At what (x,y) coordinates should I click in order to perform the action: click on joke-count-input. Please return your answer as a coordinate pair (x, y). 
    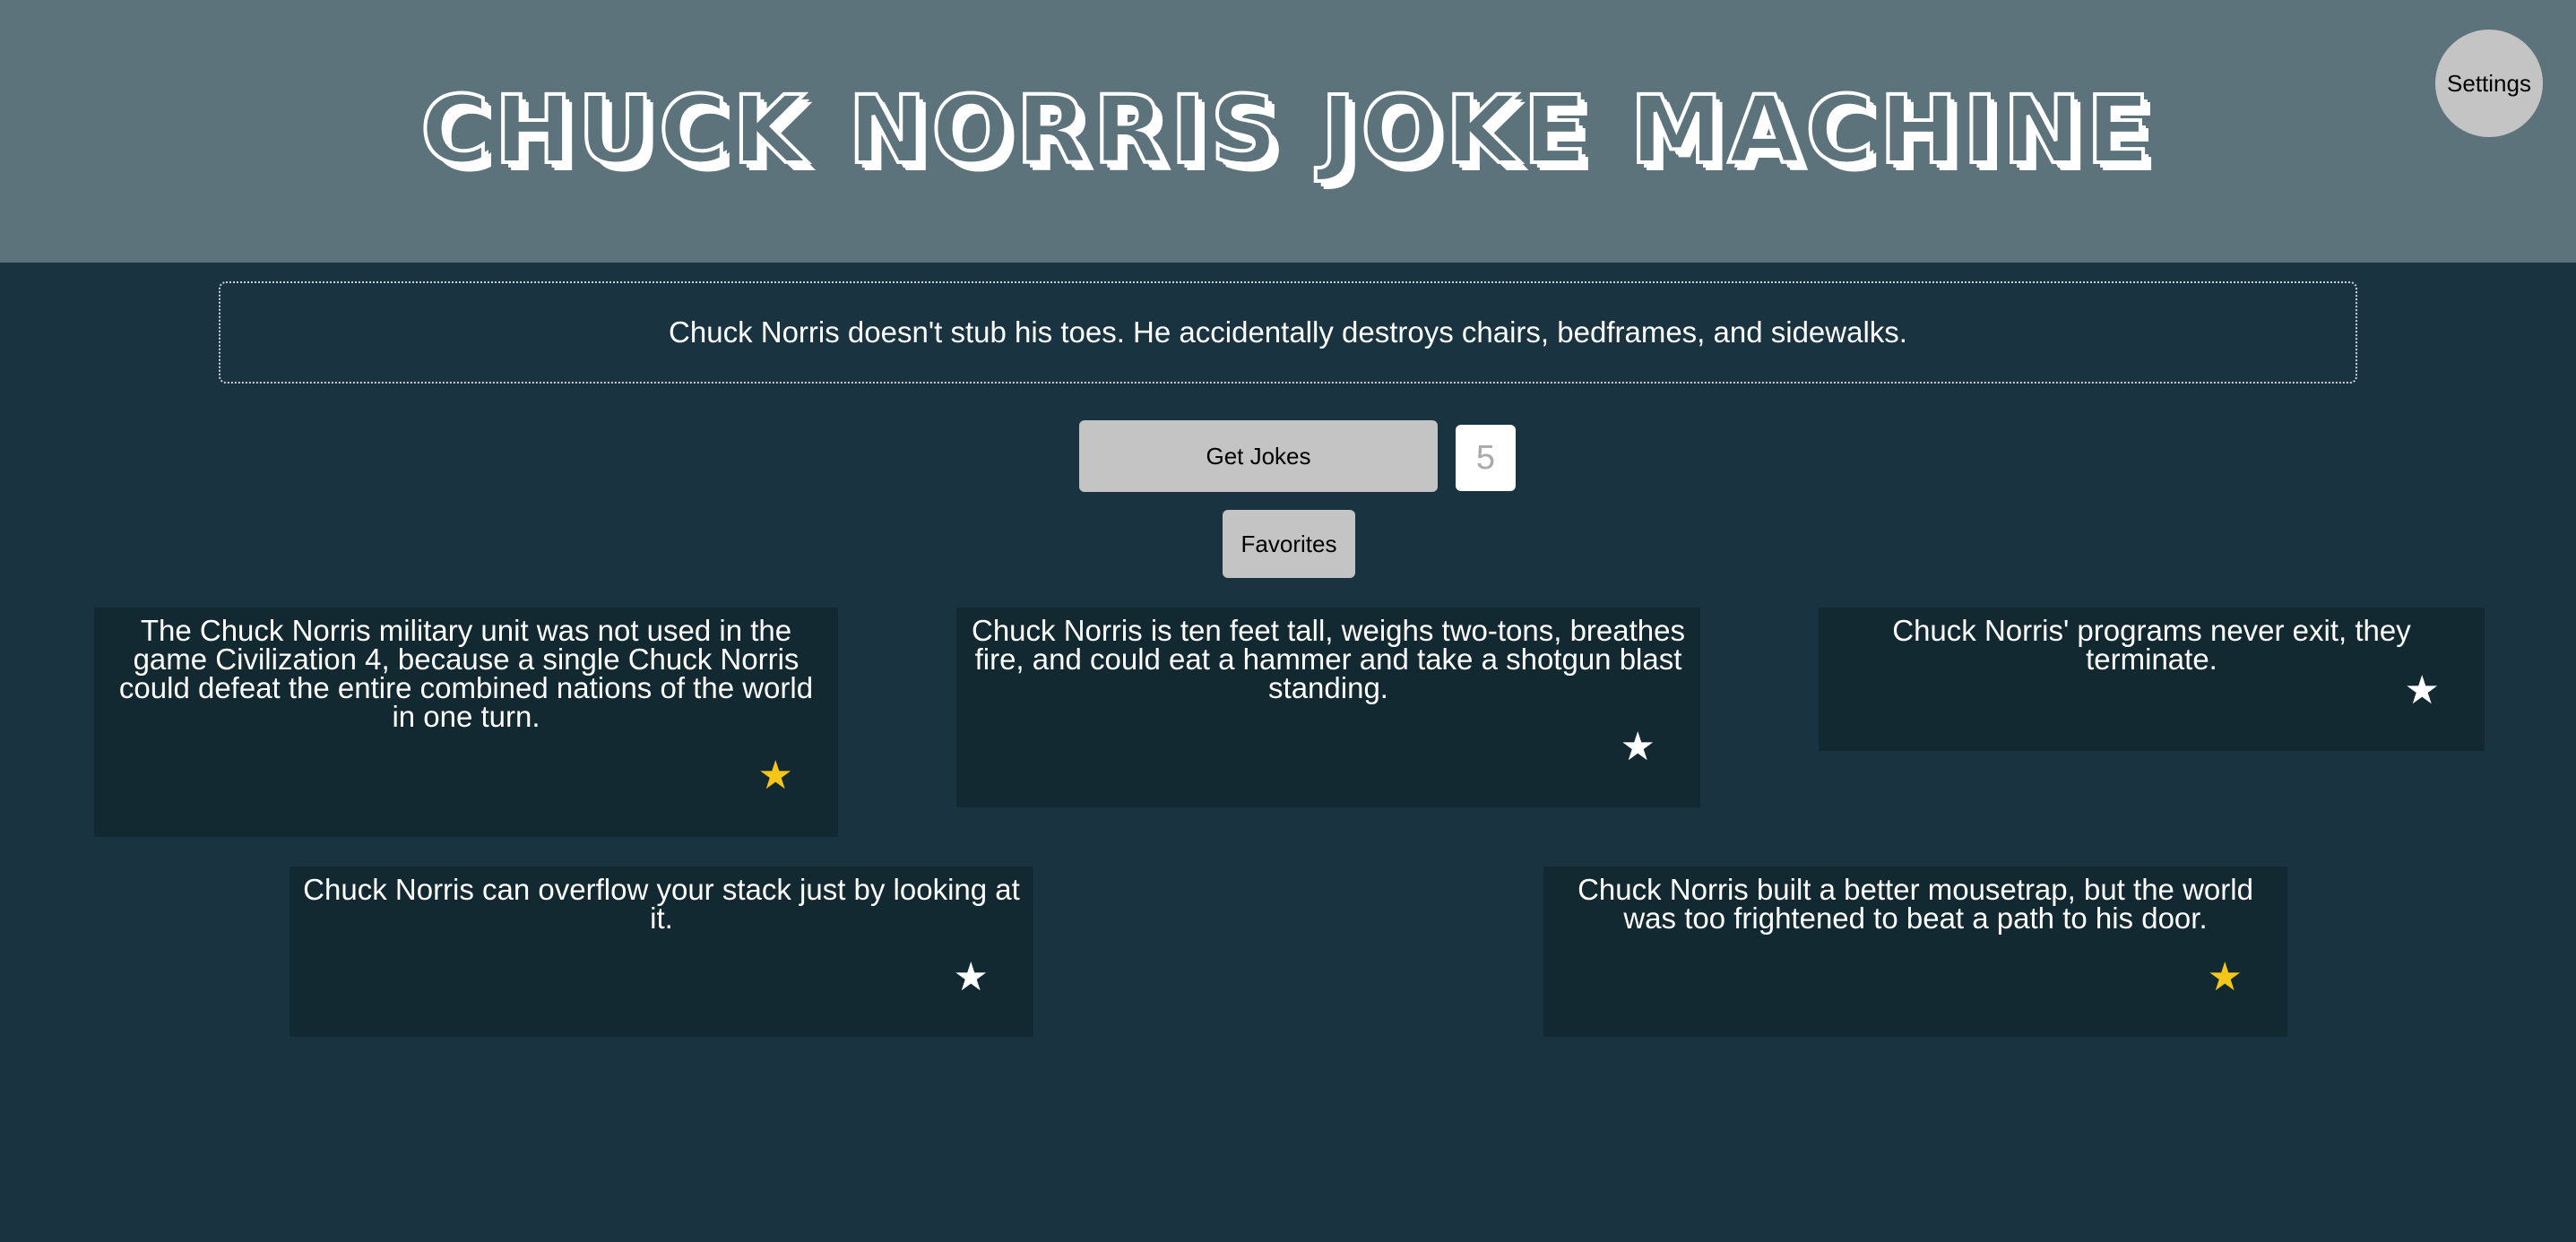
    Looking at the image, I should click on (1486, 458).